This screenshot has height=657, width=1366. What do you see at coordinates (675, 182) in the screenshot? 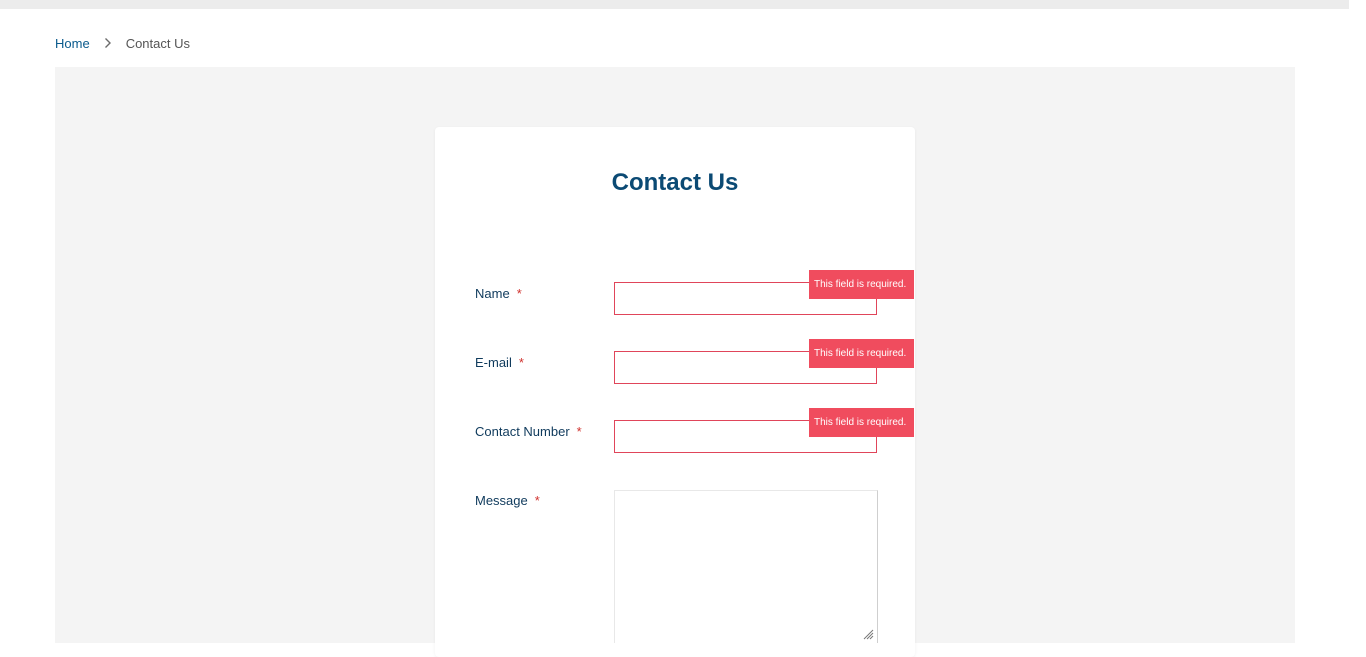
I see `page-title: Contact Us` at bounding box center [675, 182].